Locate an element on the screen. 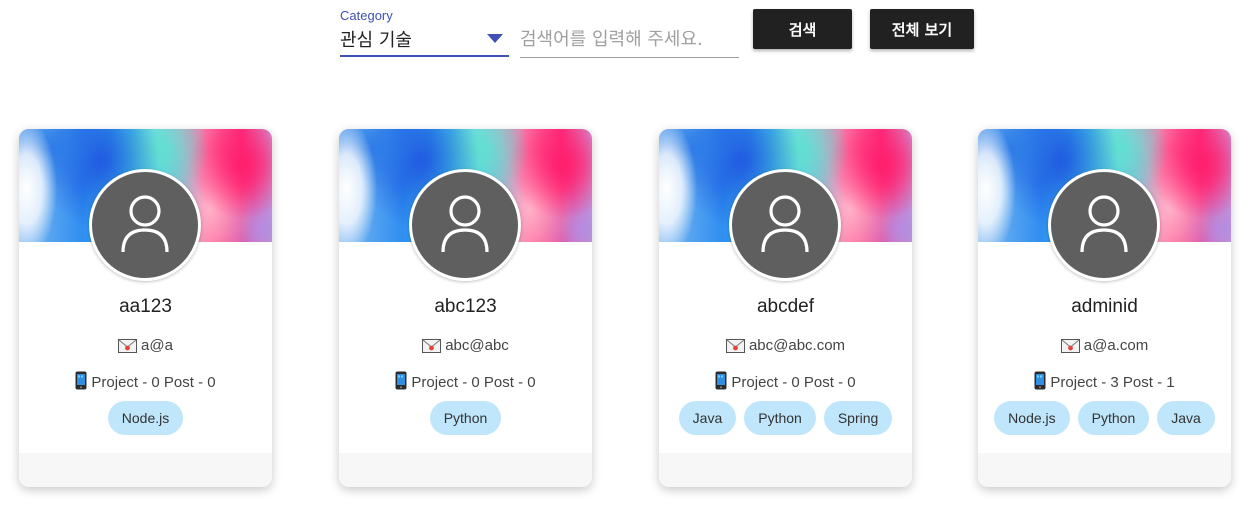  interest-tags: Java Python Spring is located at coordinates (785, 418).